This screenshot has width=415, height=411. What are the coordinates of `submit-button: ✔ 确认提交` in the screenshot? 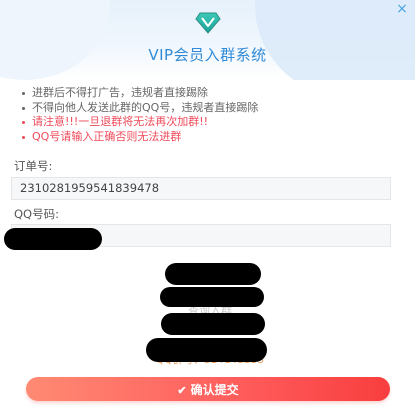 It's located at (208, 389).